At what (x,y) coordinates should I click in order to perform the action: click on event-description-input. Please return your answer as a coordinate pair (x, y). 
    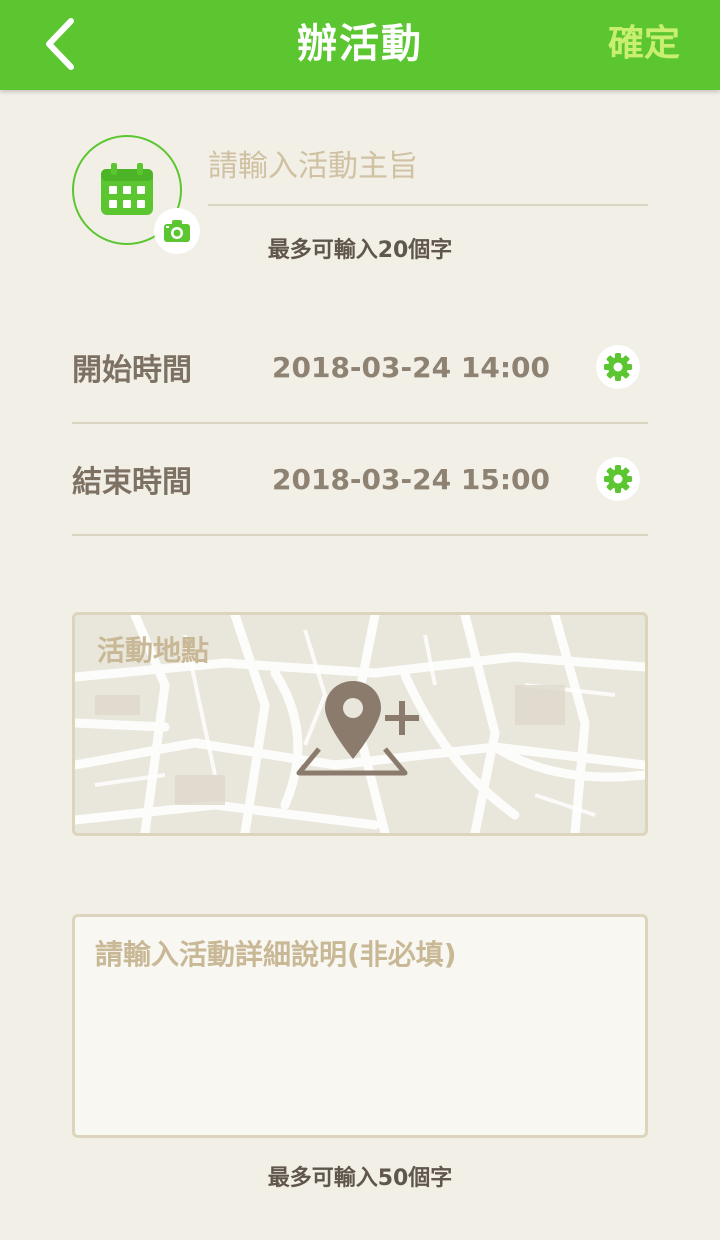
    Looking at the image, I should click on (360, 1026).